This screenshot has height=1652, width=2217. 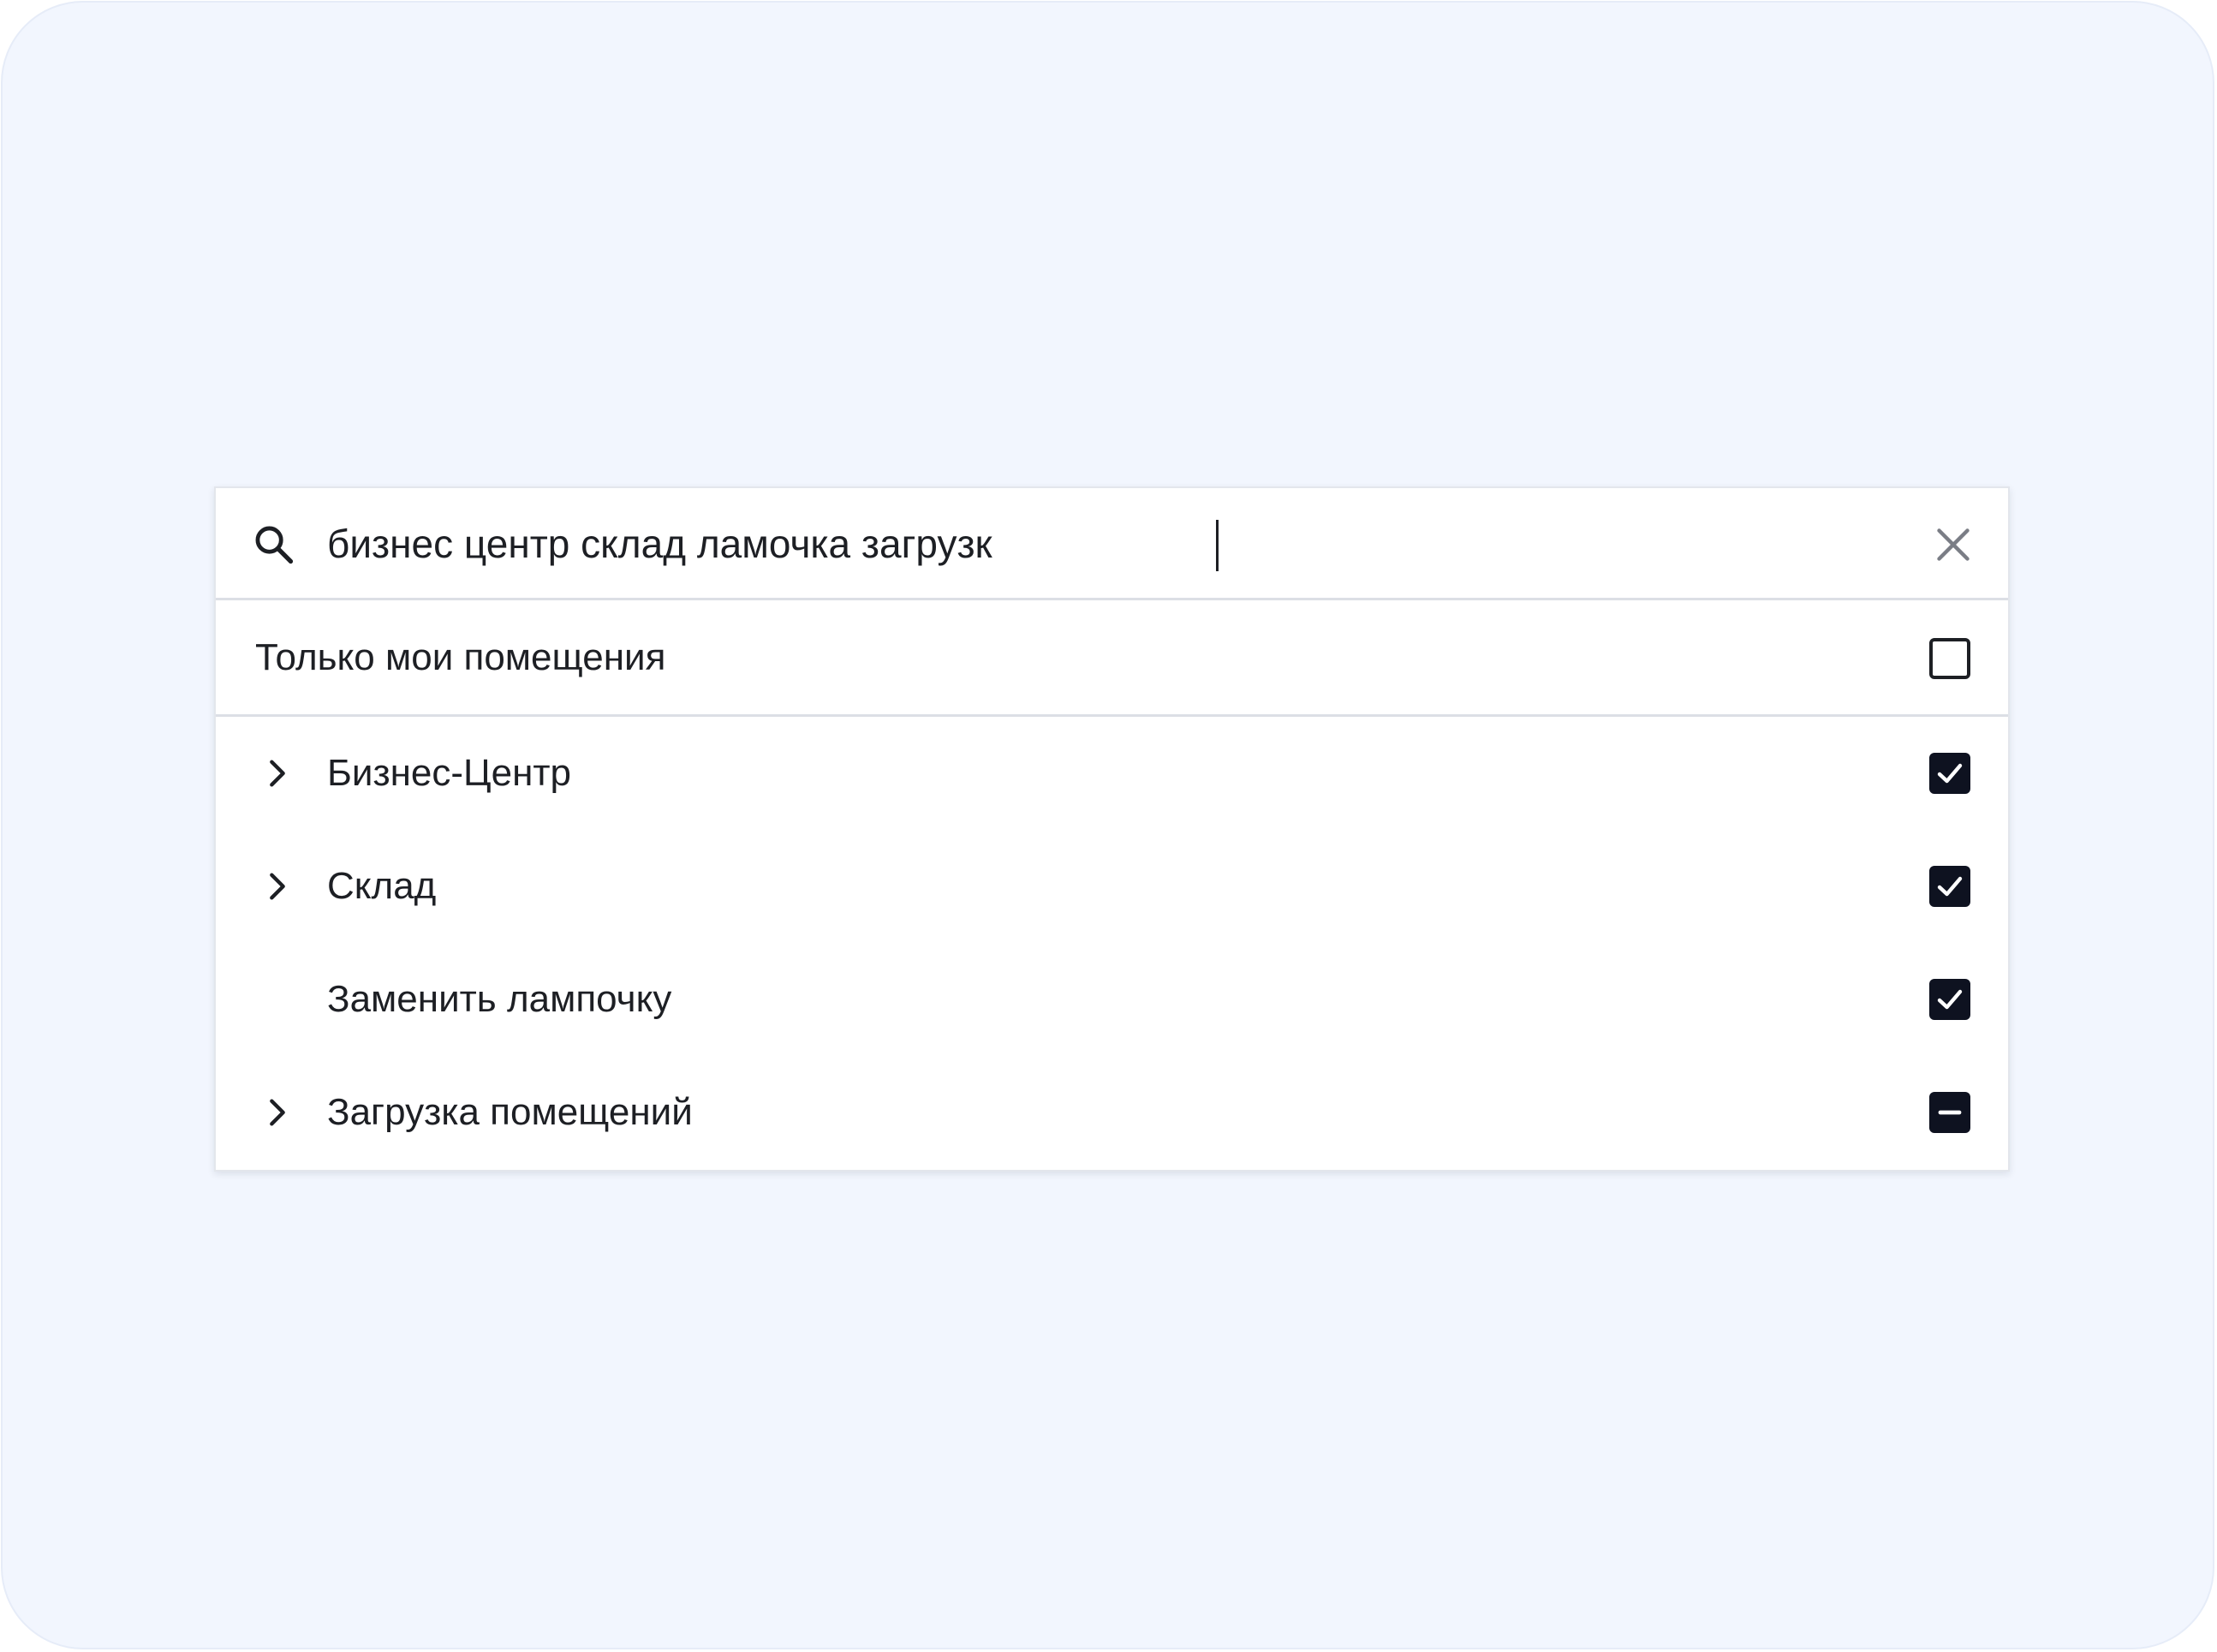 I want to click on only-my-rooms-row: Только мои помещения, so click(x=1112, y=659).